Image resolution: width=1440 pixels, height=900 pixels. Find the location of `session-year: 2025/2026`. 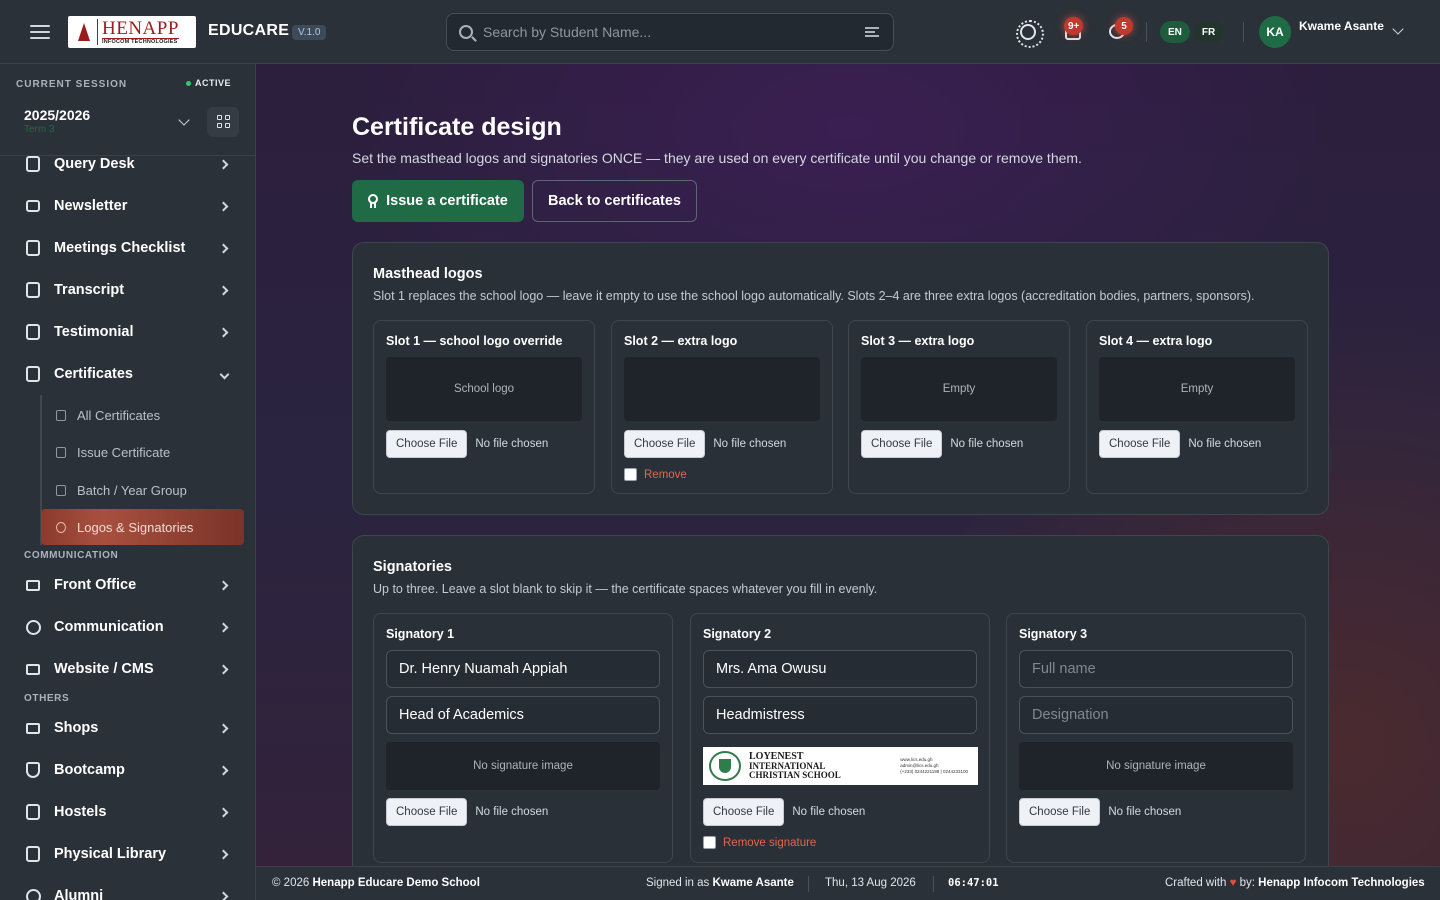

session-year: 2025/2026 is located at coordinates (57, 115).